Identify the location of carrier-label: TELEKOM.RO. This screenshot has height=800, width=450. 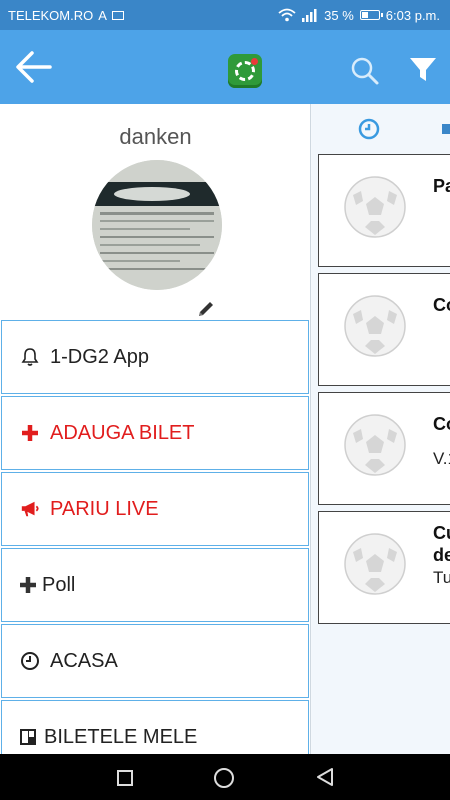
(51, 15).